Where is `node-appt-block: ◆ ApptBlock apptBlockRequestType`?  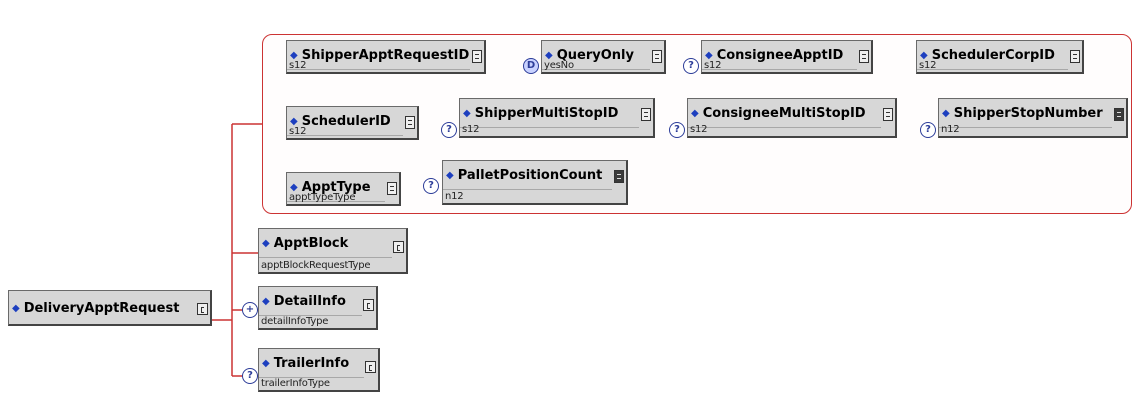
node-appt-block: ◆ ApptBlock apptBlockRequestType is located at coordinates (333, 251).